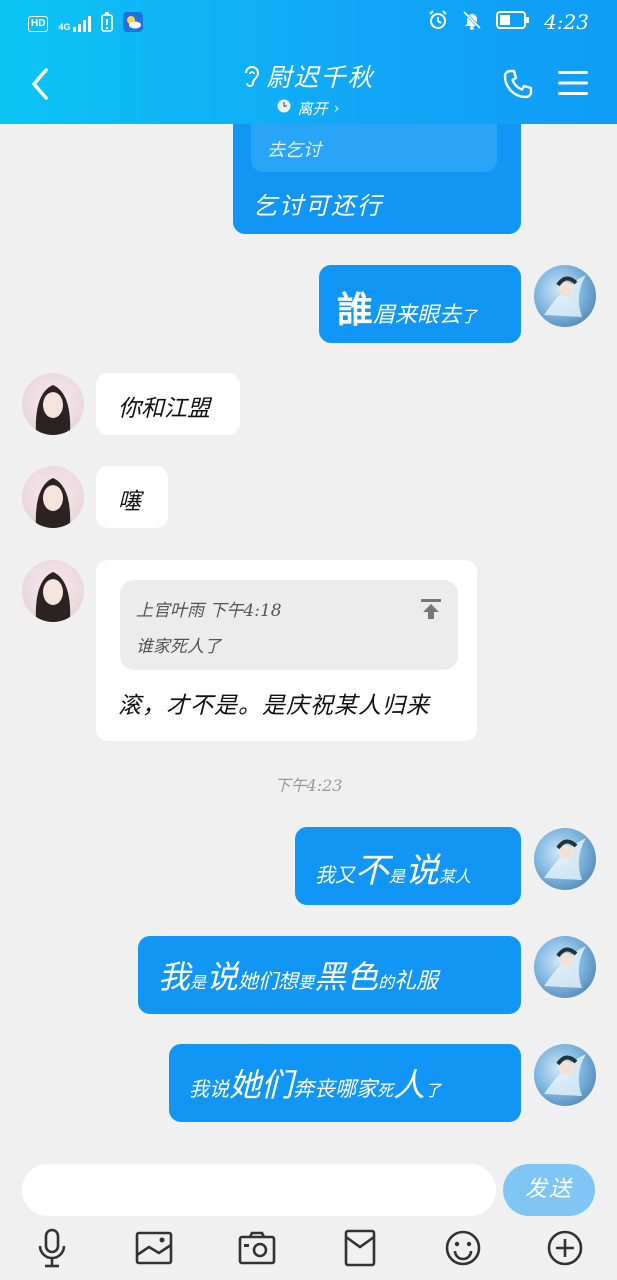 This screenshot has height=1280, width=617. I want to click on mute-bell-icon, so click(472, 22).